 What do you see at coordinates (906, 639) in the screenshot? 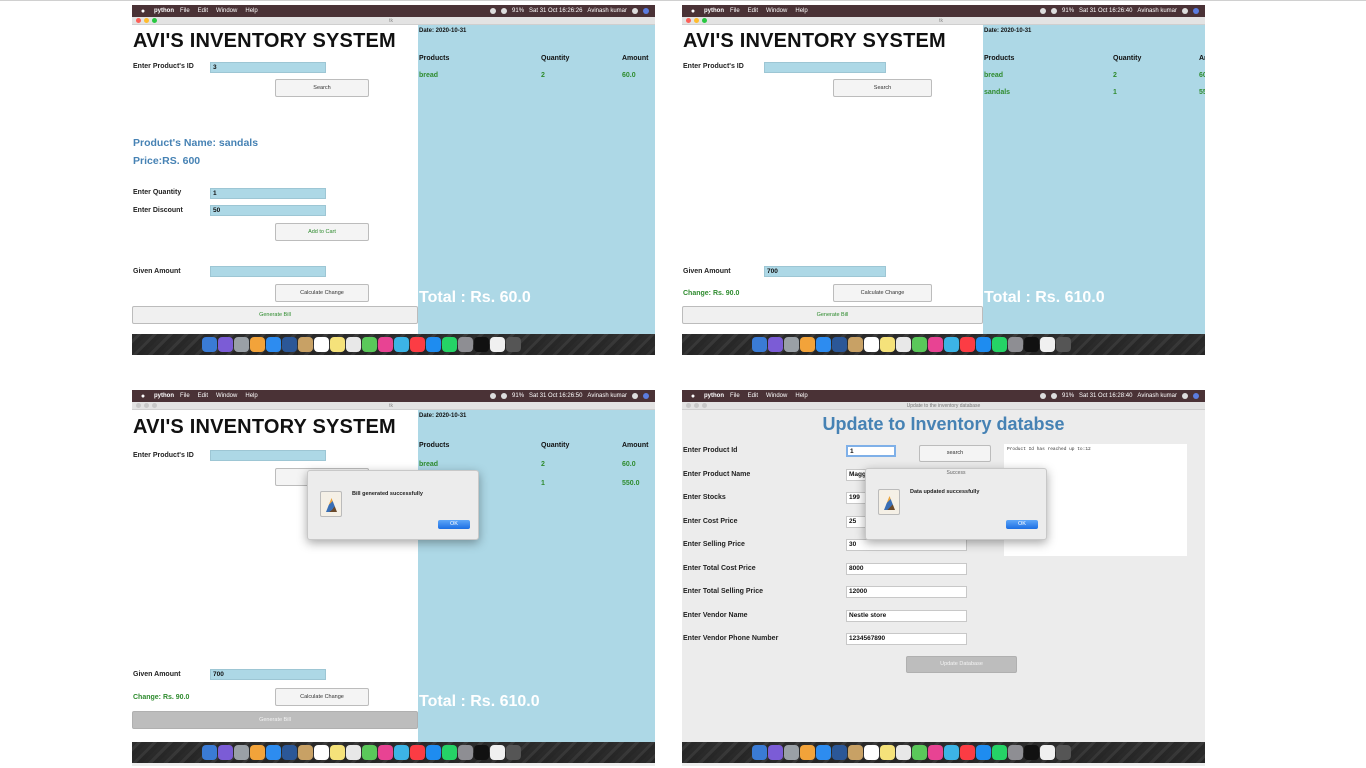
I see `vendor-phone-field: 1234567890` at bounding box center [906, 639].